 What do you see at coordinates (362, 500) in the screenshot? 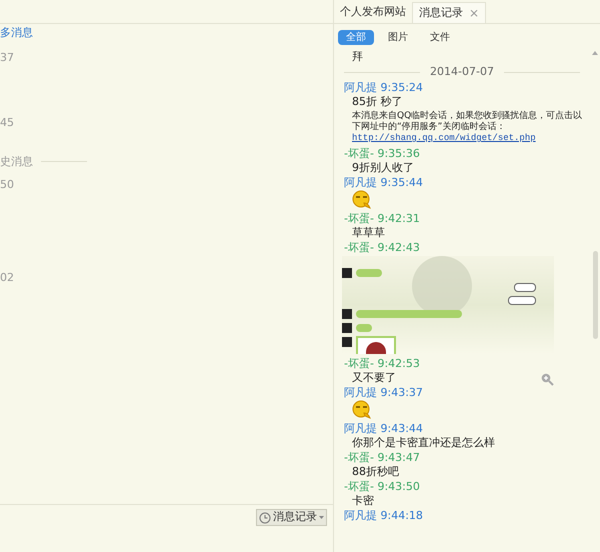
I see `message-text: 卡密` at bounding box center [362, 500].